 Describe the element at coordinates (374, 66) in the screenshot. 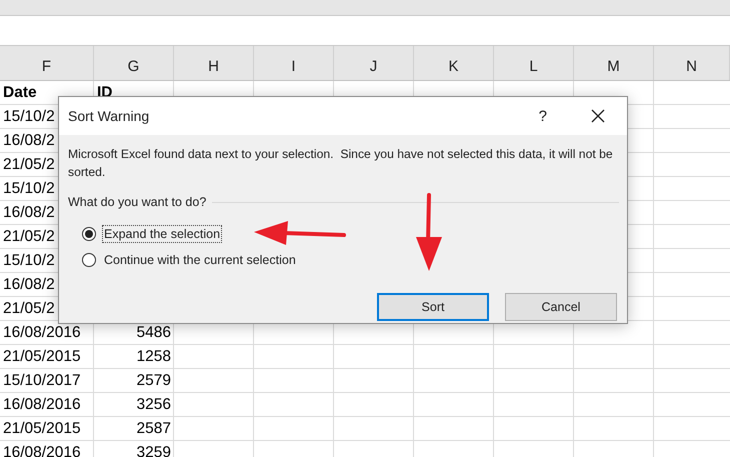

I see `column-header: J` at that location.